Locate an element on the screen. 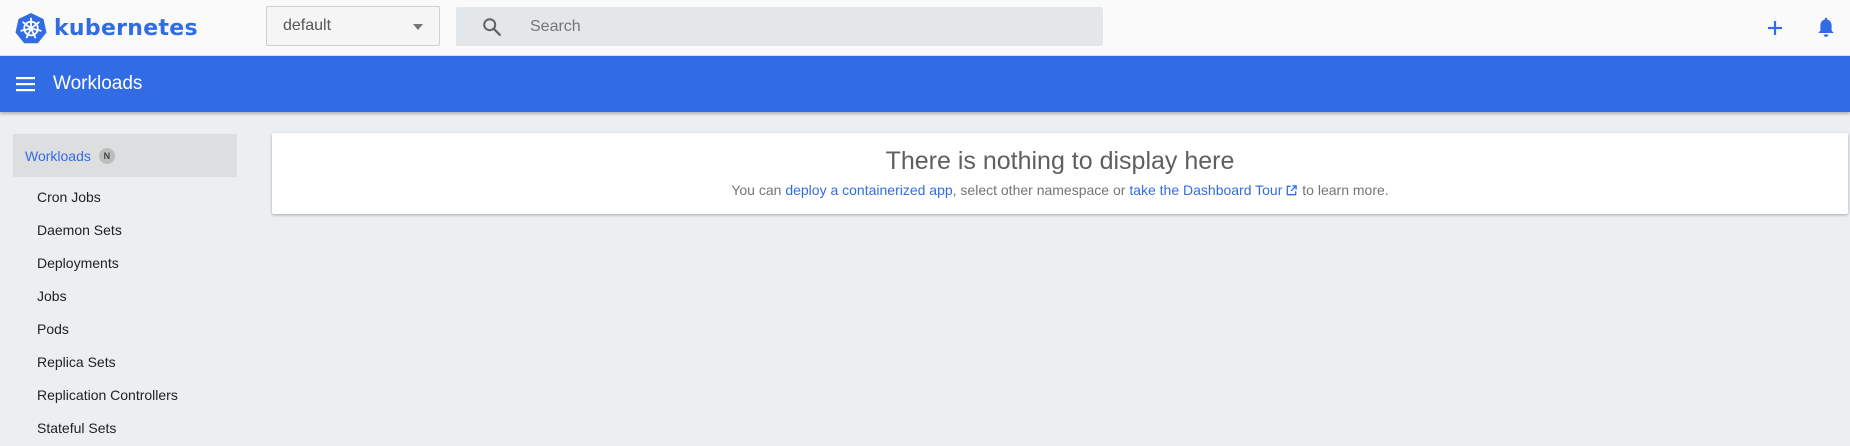 This screenshot has width=1850, height=446. empty-state-title: There is nothing to display here is located at coordinates (1060, 161).